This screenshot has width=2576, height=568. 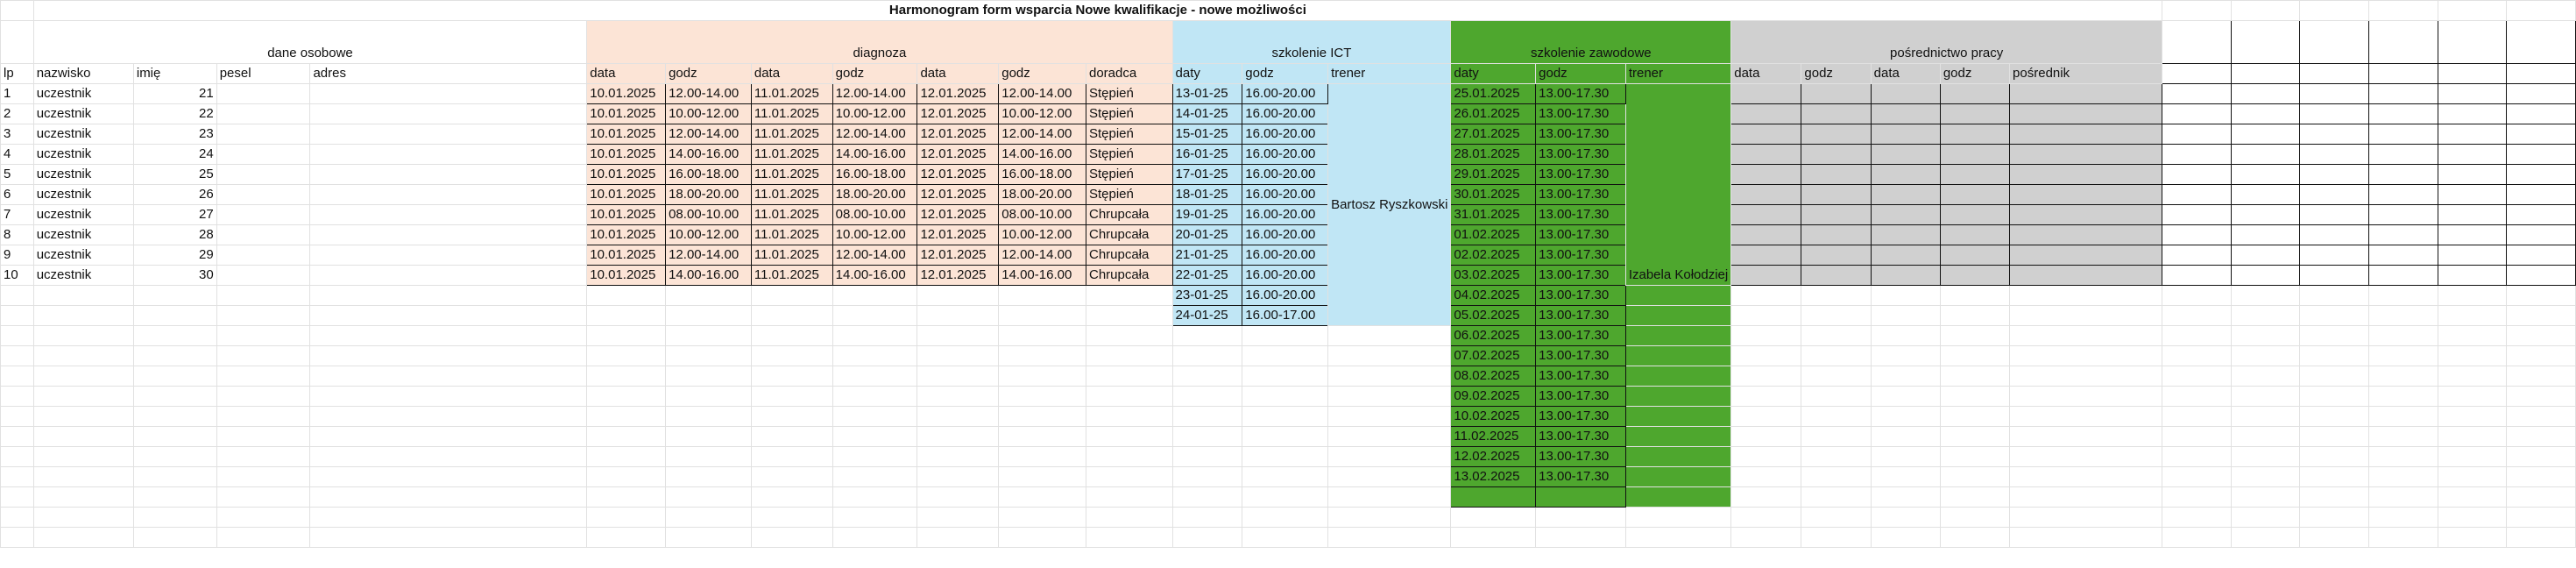 What do you see at coordinates (875, 235) in the screenshot?
I see `cell-diagnosis-g2: 10.00-12.00` at bounding box center [875, 235].